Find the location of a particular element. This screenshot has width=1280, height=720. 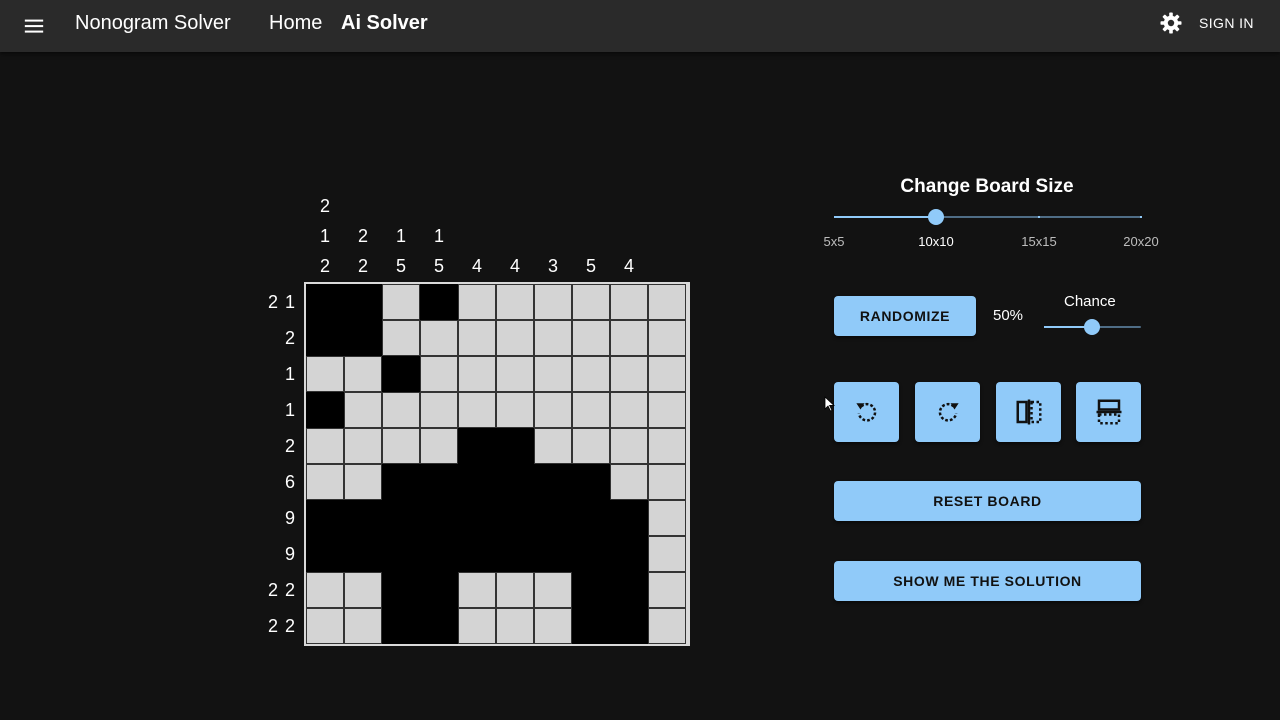

menu-icon is located at coordinates (34, 26).